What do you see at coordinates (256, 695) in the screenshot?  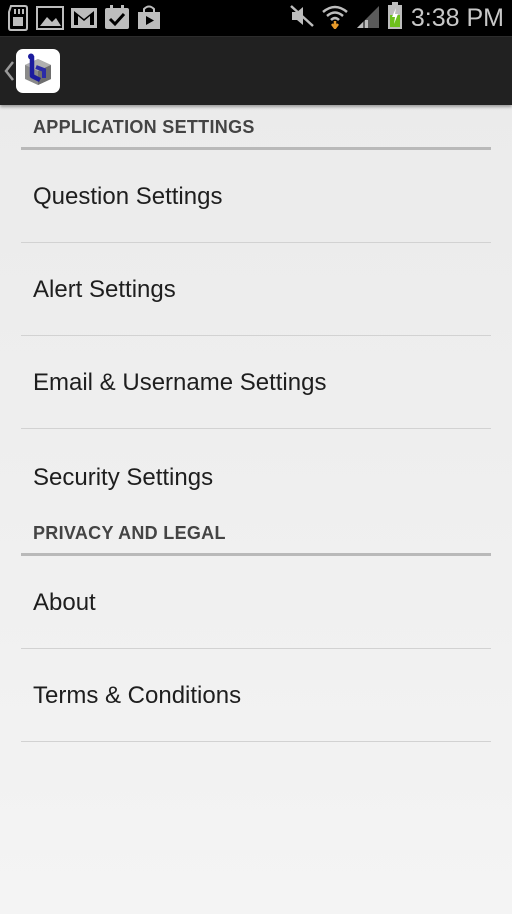 I see `list-item-terms-and-conditions: Terms & Conditions` at bounding box center [256, 695].